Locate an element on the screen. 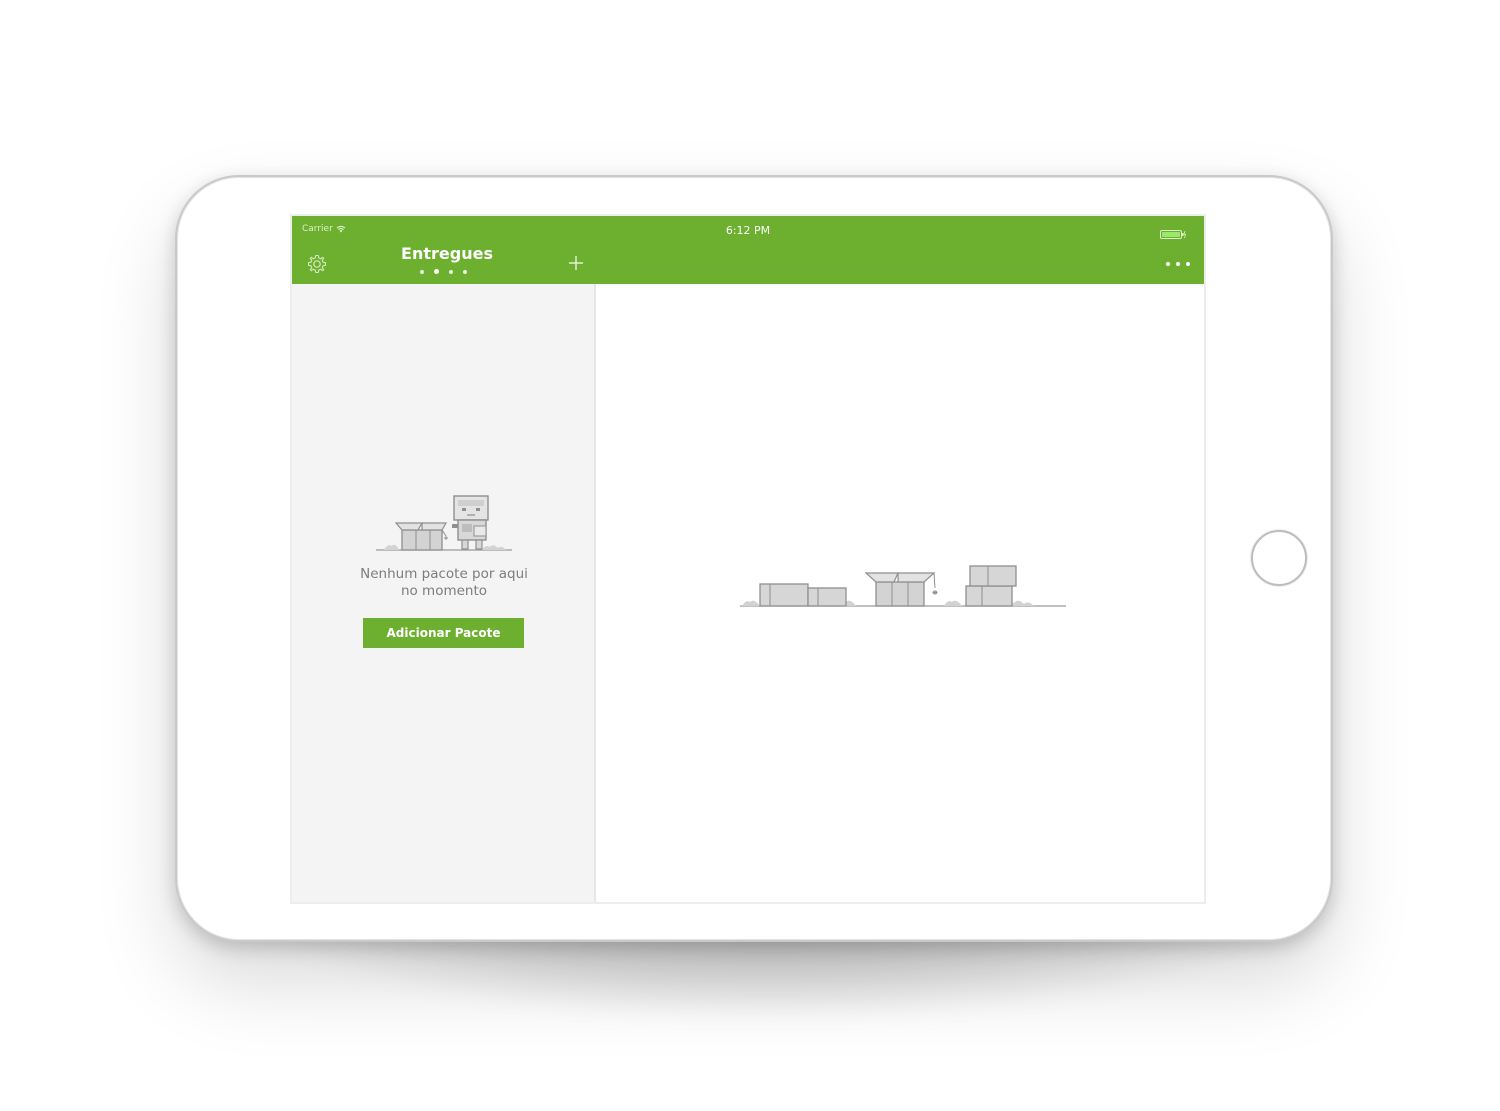 Image resolution: width=1500 pixels, height=1111 pixels. plus-icon is located at coordinates (576, 263).